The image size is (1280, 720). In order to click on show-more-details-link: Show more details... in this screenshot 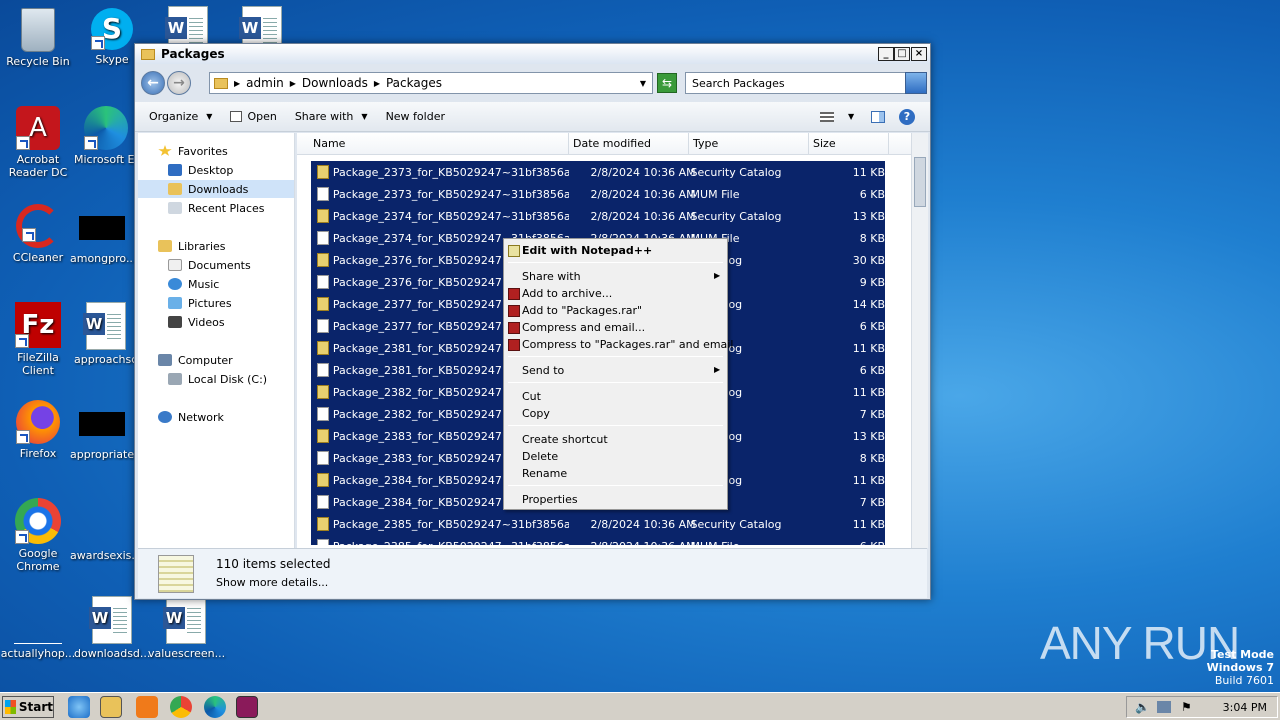, I will do `click(272, 582)`.